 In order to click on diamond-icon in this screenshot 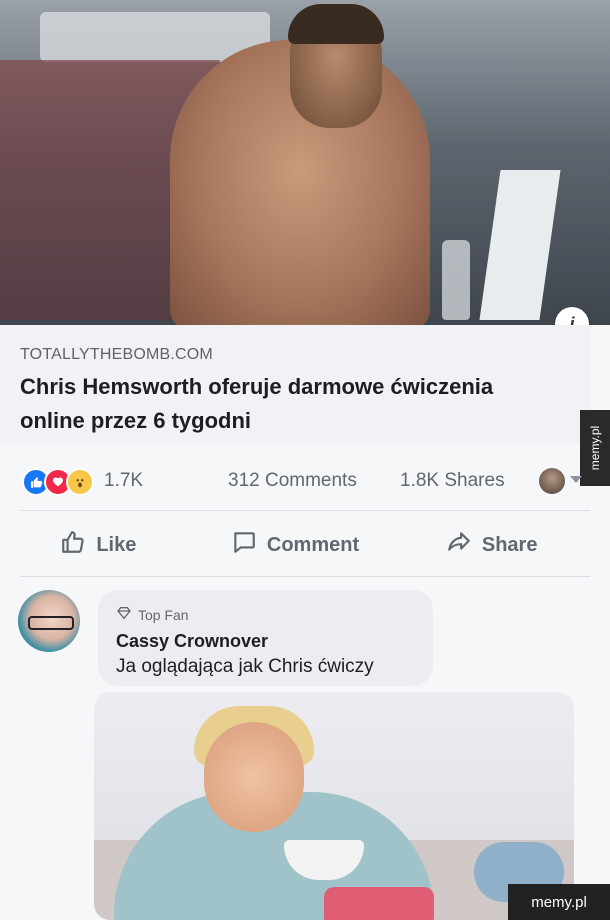, I will do `click(124, 614)`.